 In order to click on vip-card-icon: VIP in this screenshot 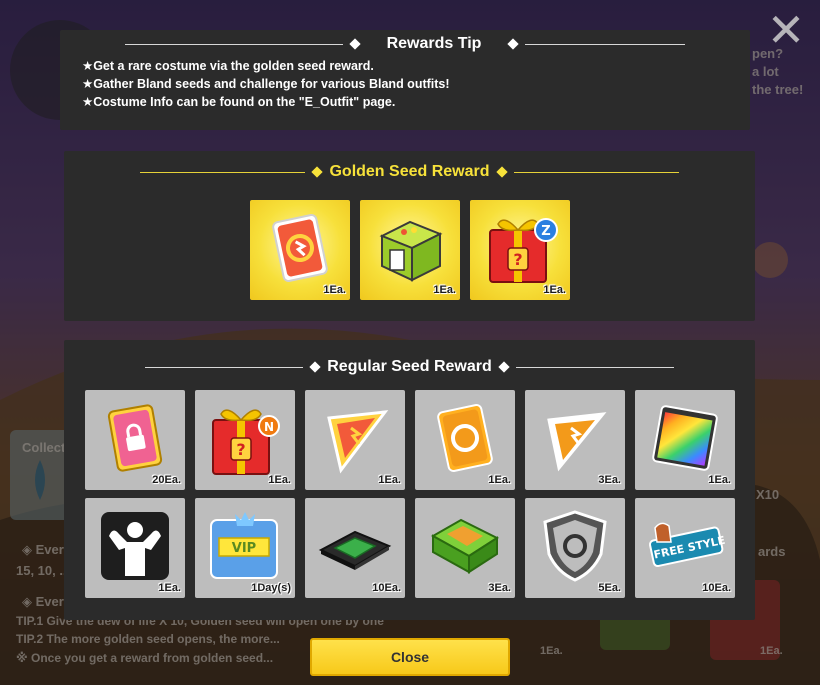, I will do `click(244, 545)`.